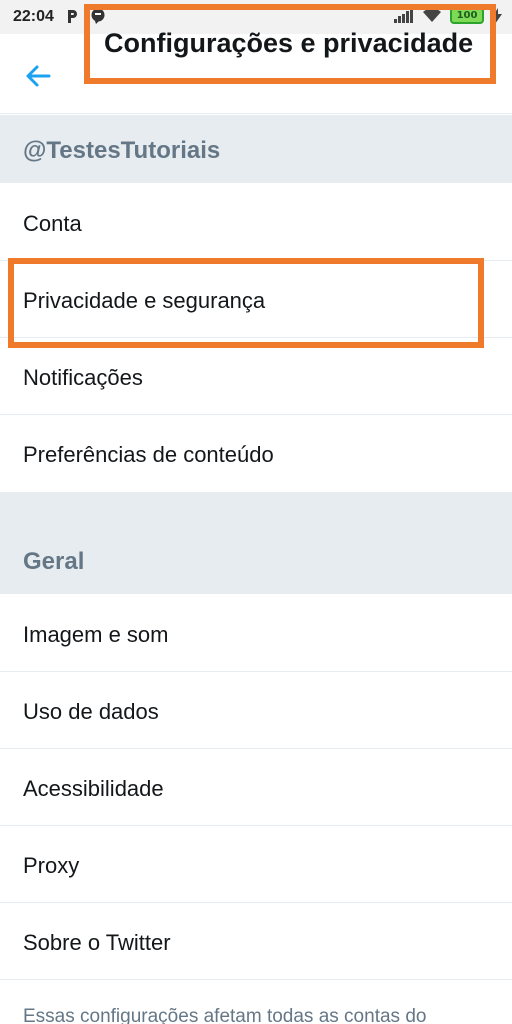 The image size is (512, 1024). I want to click on settings-item-label: Acessibilidade, so click(93, 788).